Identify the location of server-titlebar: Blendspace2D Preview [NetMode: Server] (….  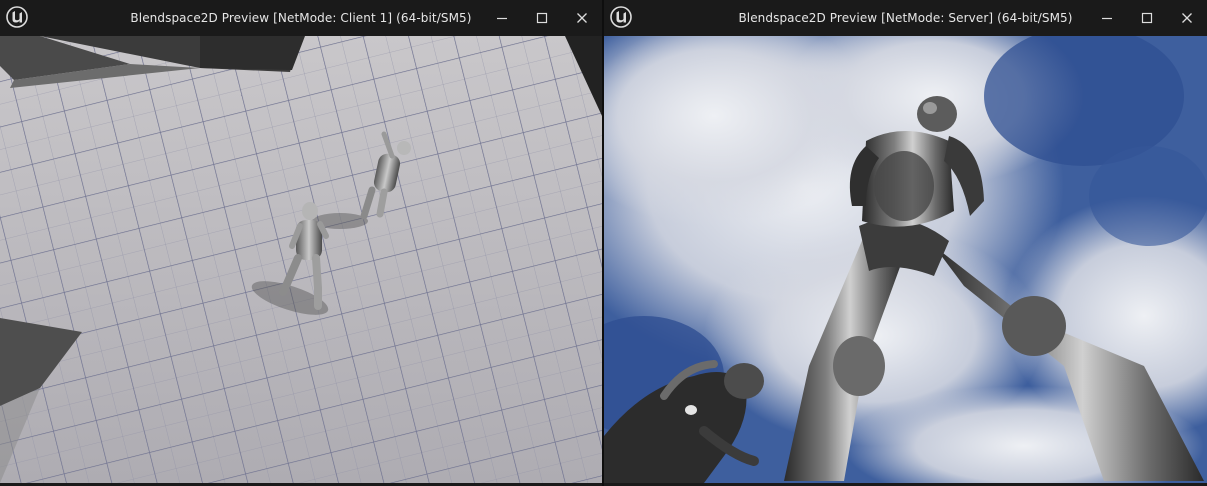
(905, 18).